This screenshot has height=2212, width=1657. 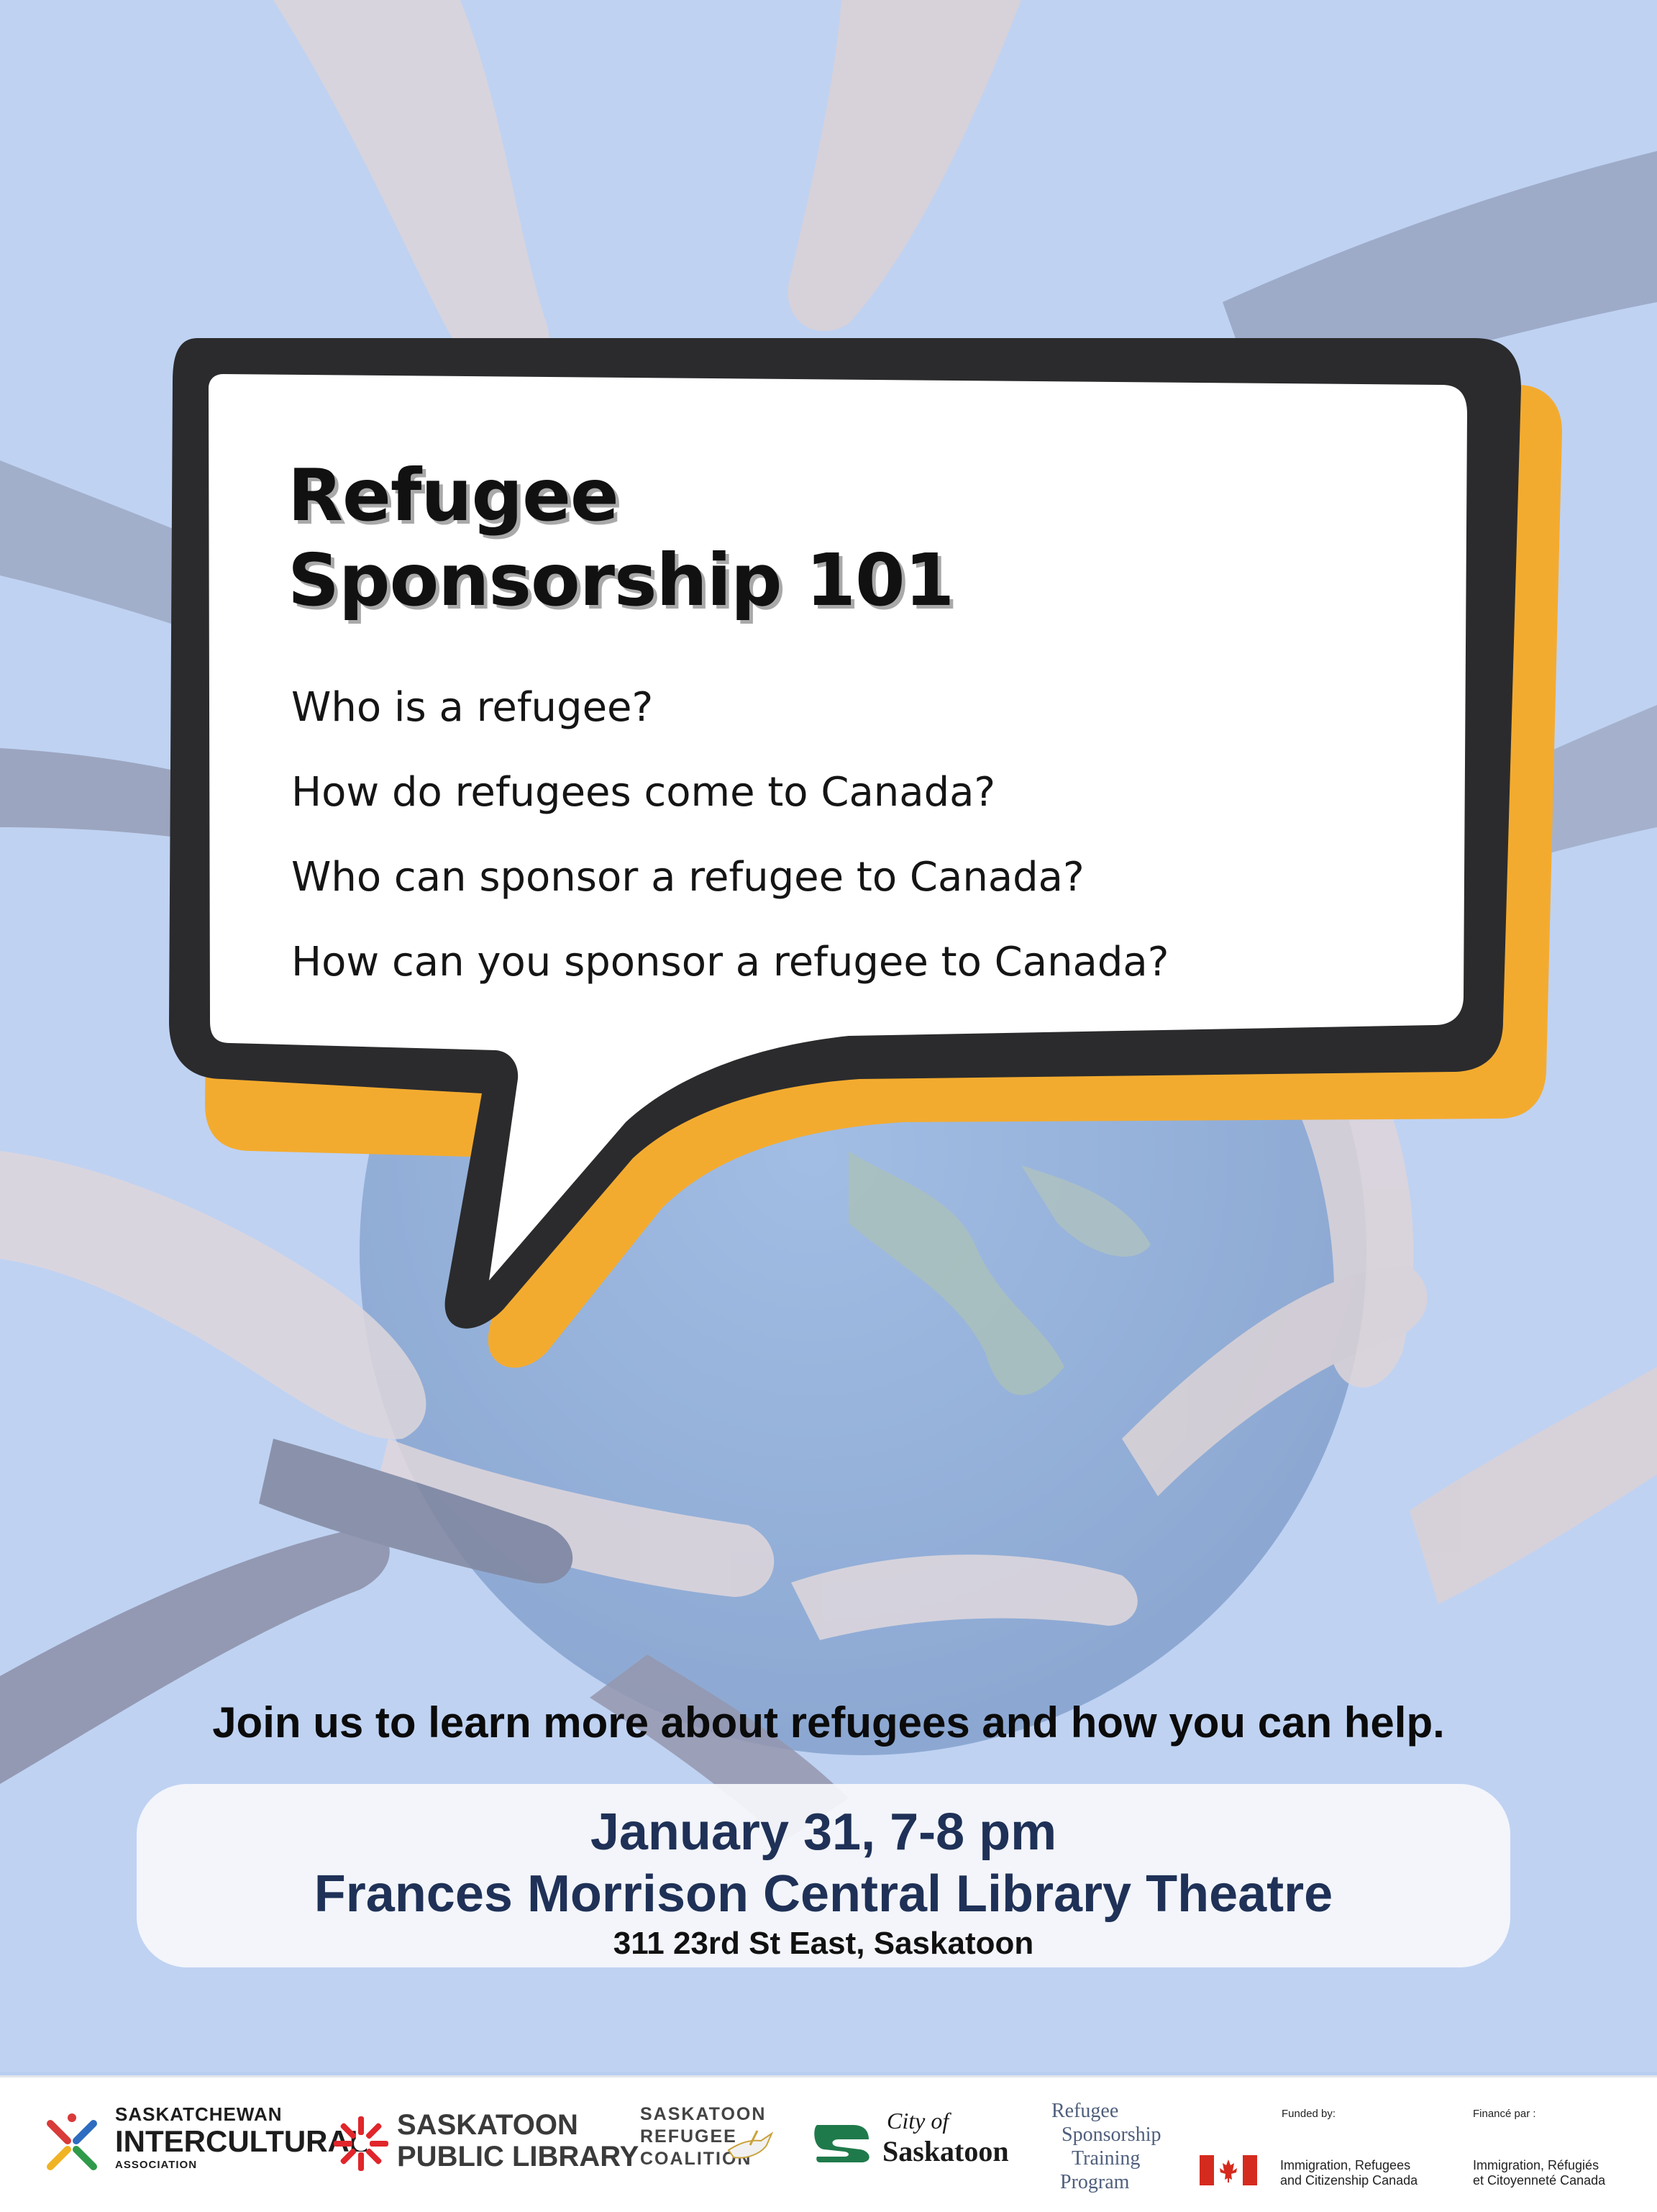 I want to click on ircc-en-line-1: Immigration, Refugees, so click(x=1345, y=2165).